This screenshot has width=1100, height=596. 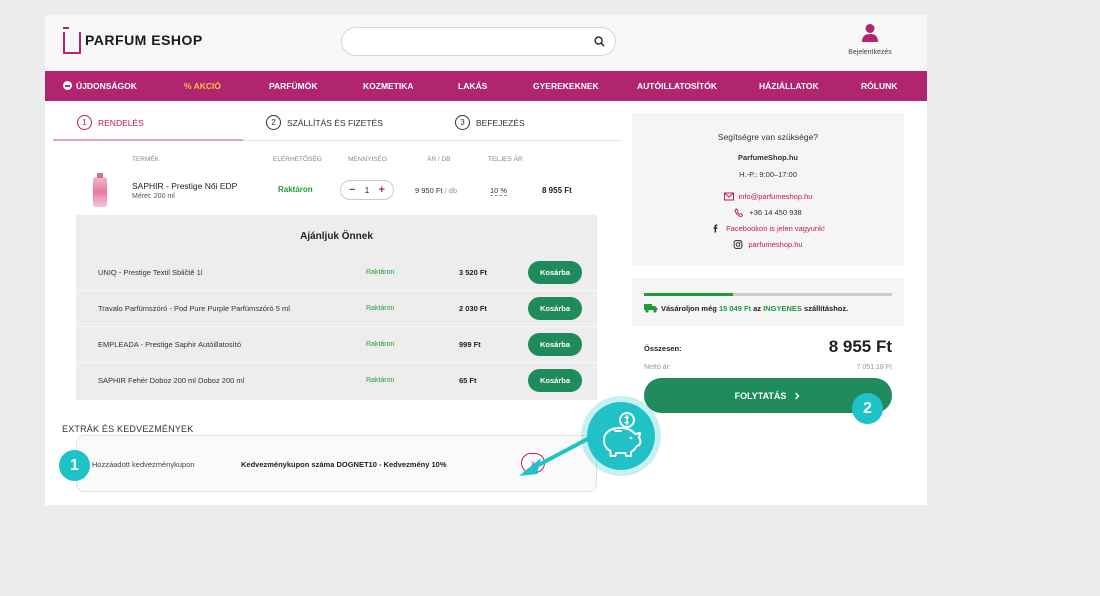 I want to click on nav-item-kozmetika: KOZMETIKA, so click(x=388, y=86).